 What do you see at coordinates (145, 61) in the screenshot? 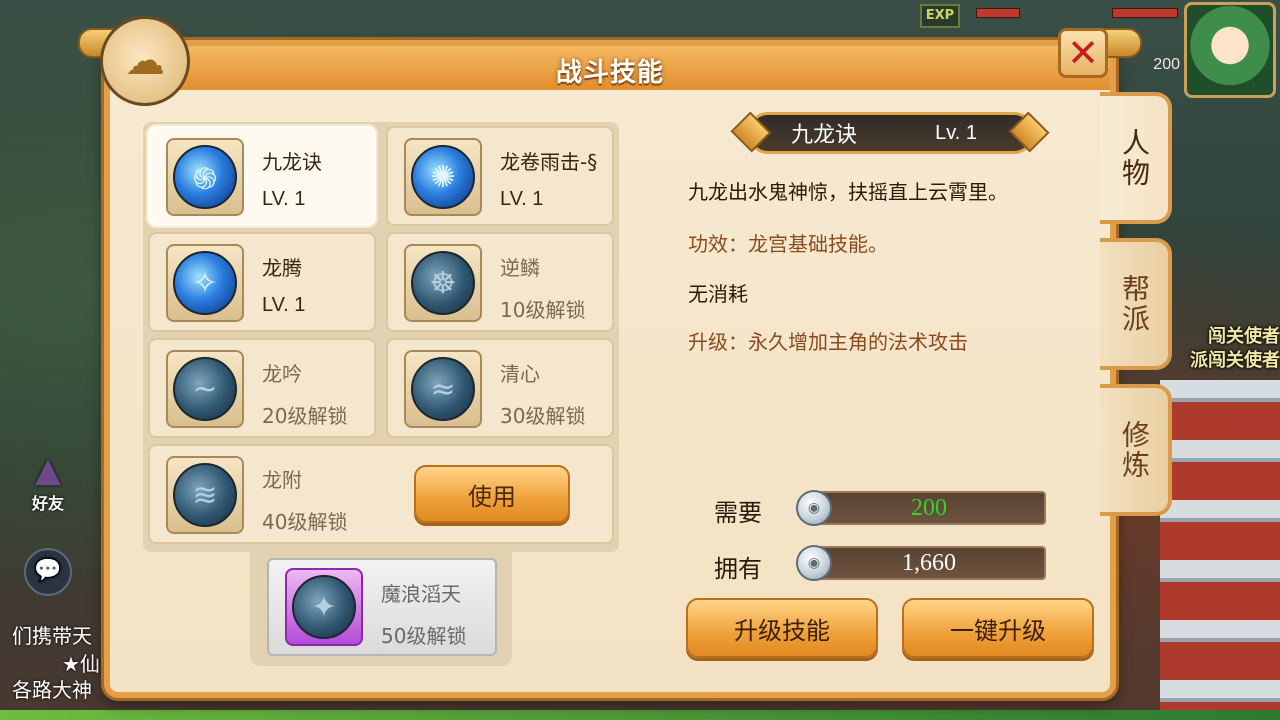
I see `cloud-emblem-icon: ☁` at bounding box center [145, 61].